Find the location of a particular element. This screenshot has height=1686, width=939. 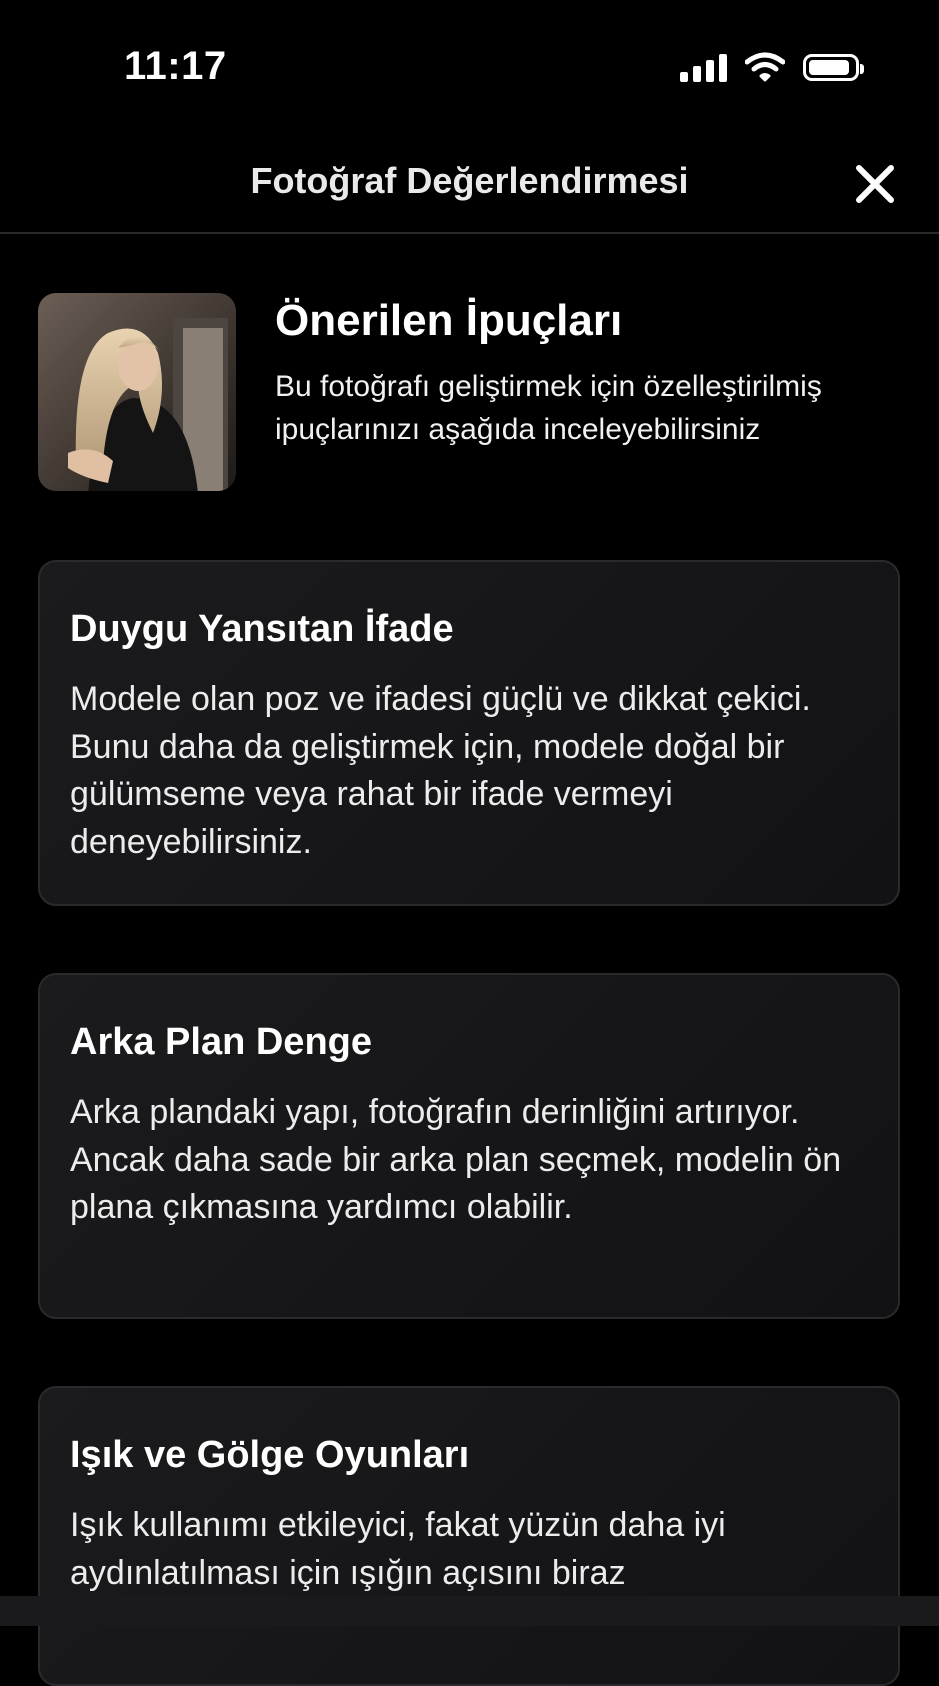

close-button is located at coordinates (875, 184).